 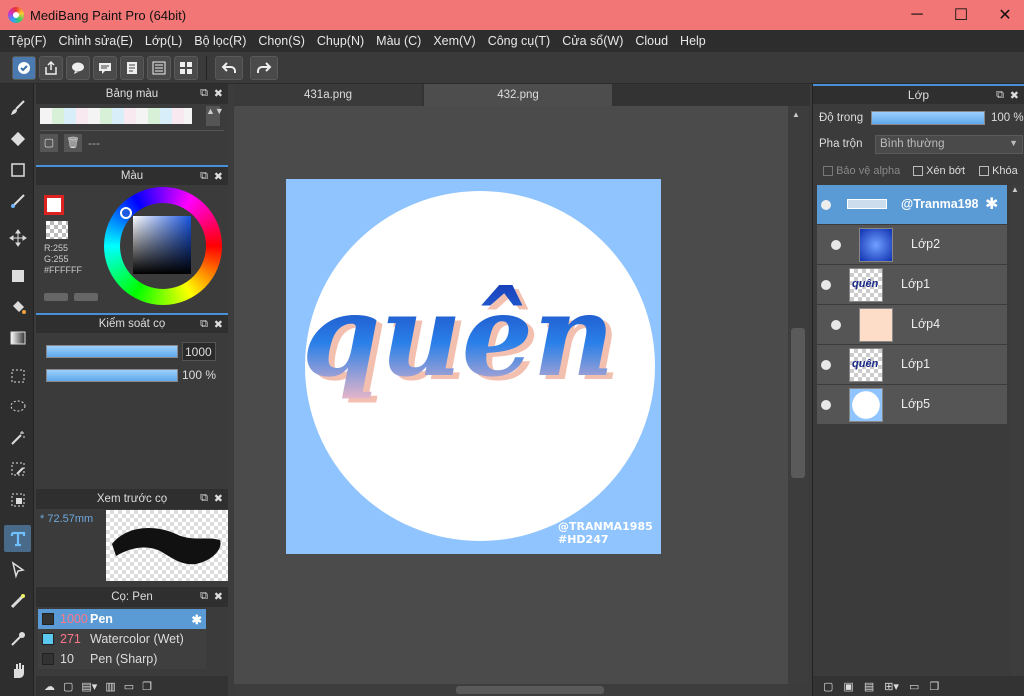 I want to click on layer-row: Lớp5, so click(x=912, y=405).